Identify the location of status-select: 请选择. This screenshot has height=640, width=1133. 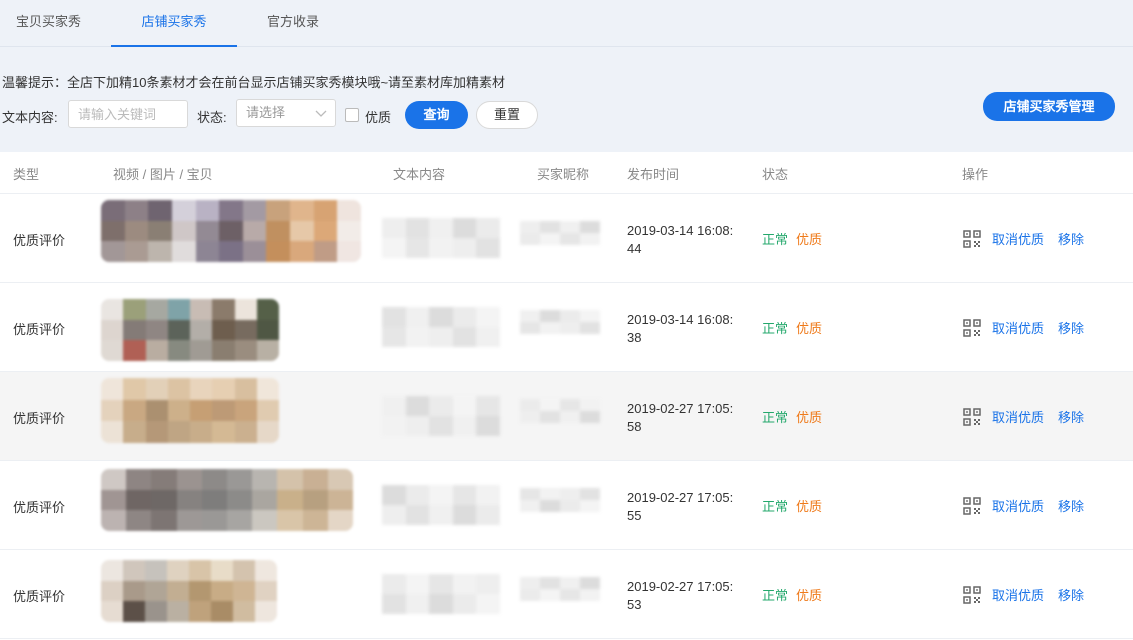
(286, 113).